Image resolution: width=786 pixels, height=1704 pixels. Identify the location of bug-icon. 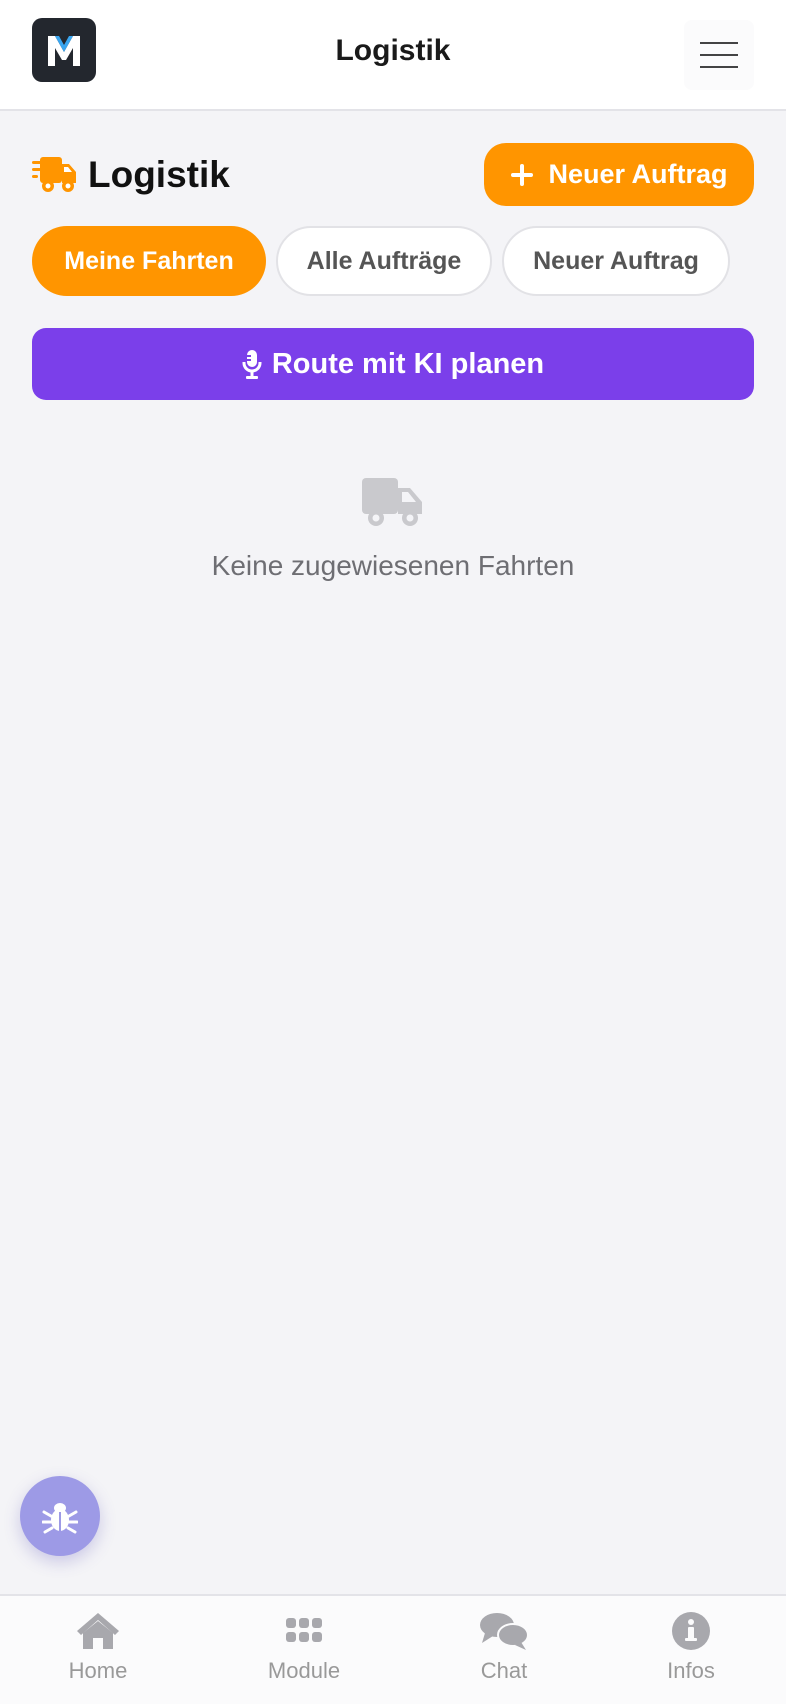
(60, 1518).